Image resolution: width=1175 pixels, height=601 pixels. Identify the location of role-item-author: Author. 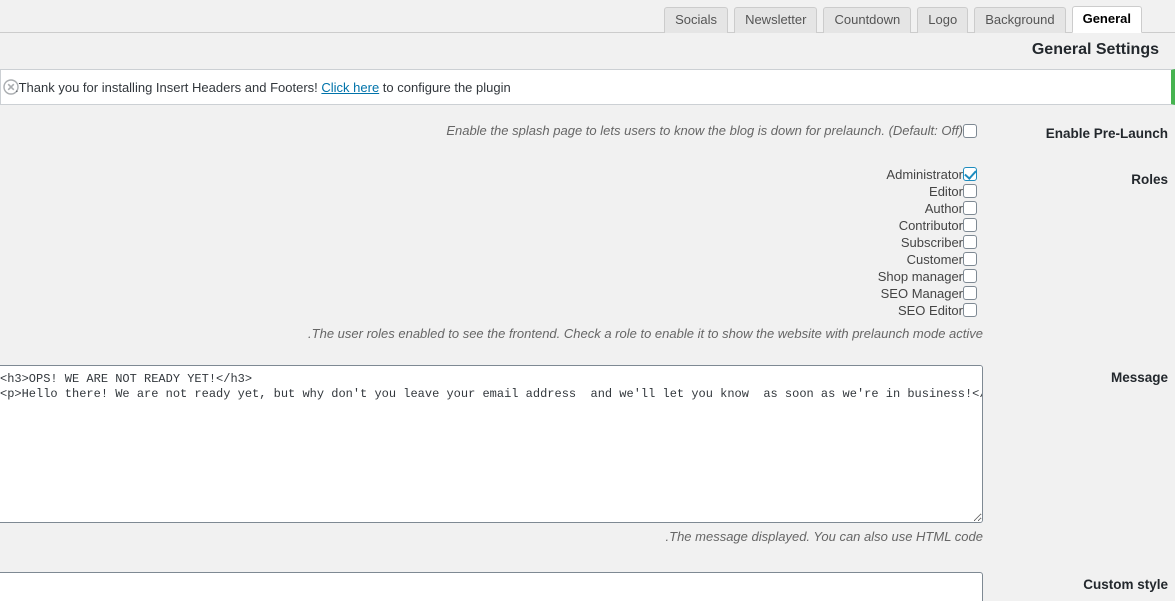
(491, 208).